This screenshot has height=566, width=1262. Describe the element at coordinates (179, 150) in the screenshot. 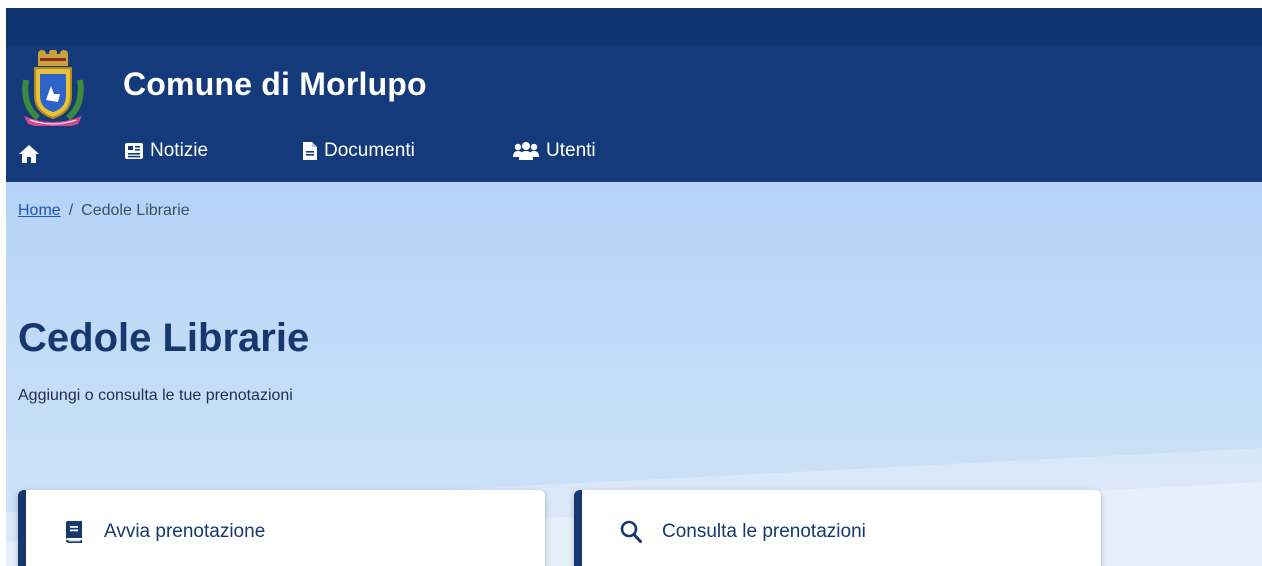

I see `nav-item-label: Notizie` at that location.